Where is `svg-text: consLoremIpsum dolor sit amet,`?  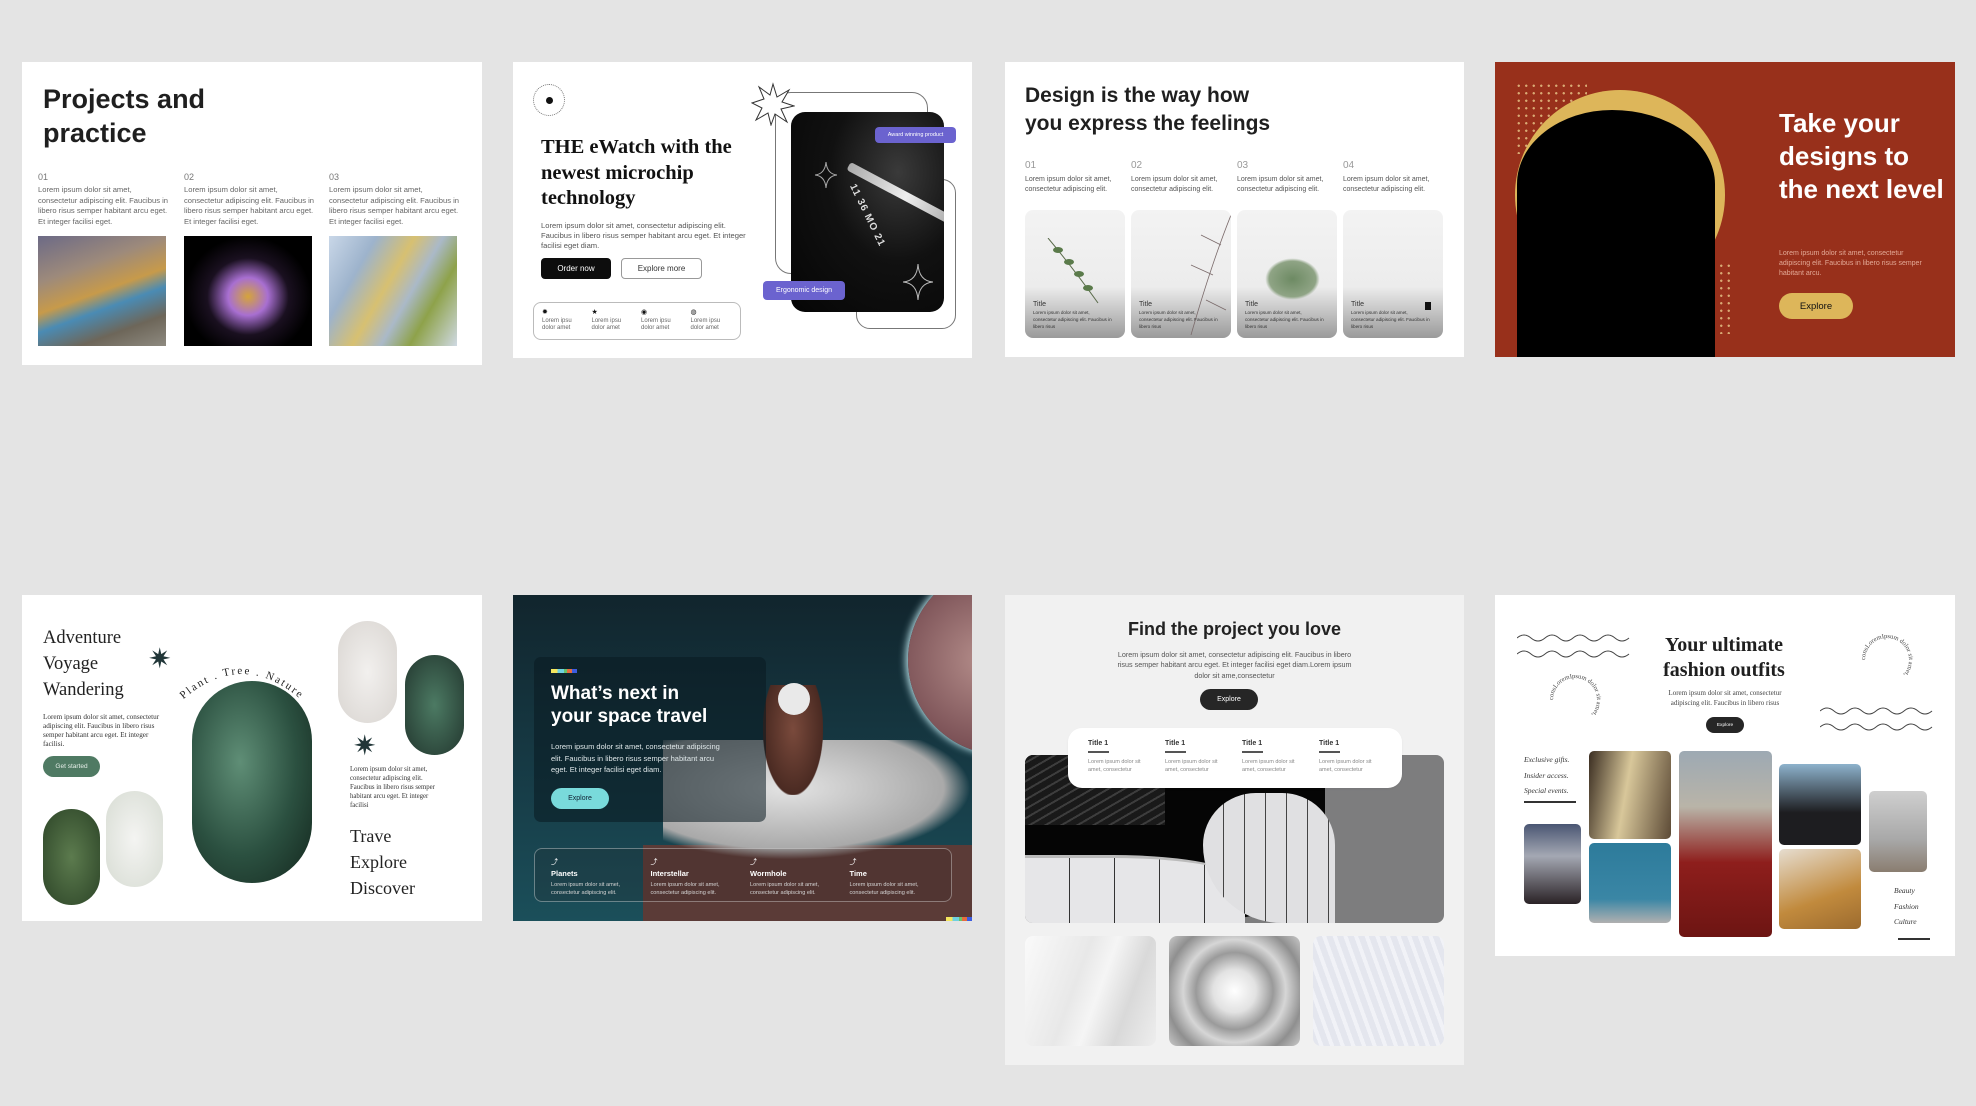
svg-text: consLoremIpsum dolor sit amet, is located at coordinates (1575, 695).